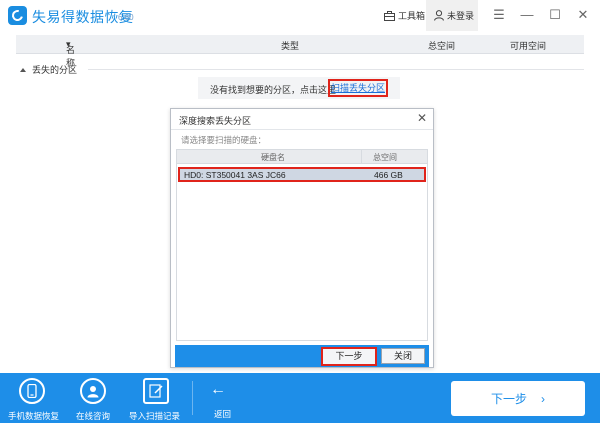 This screenshot has height=423, width=600. I want to click on lost-partition-title: 丢失的分区, so click(55, 70).